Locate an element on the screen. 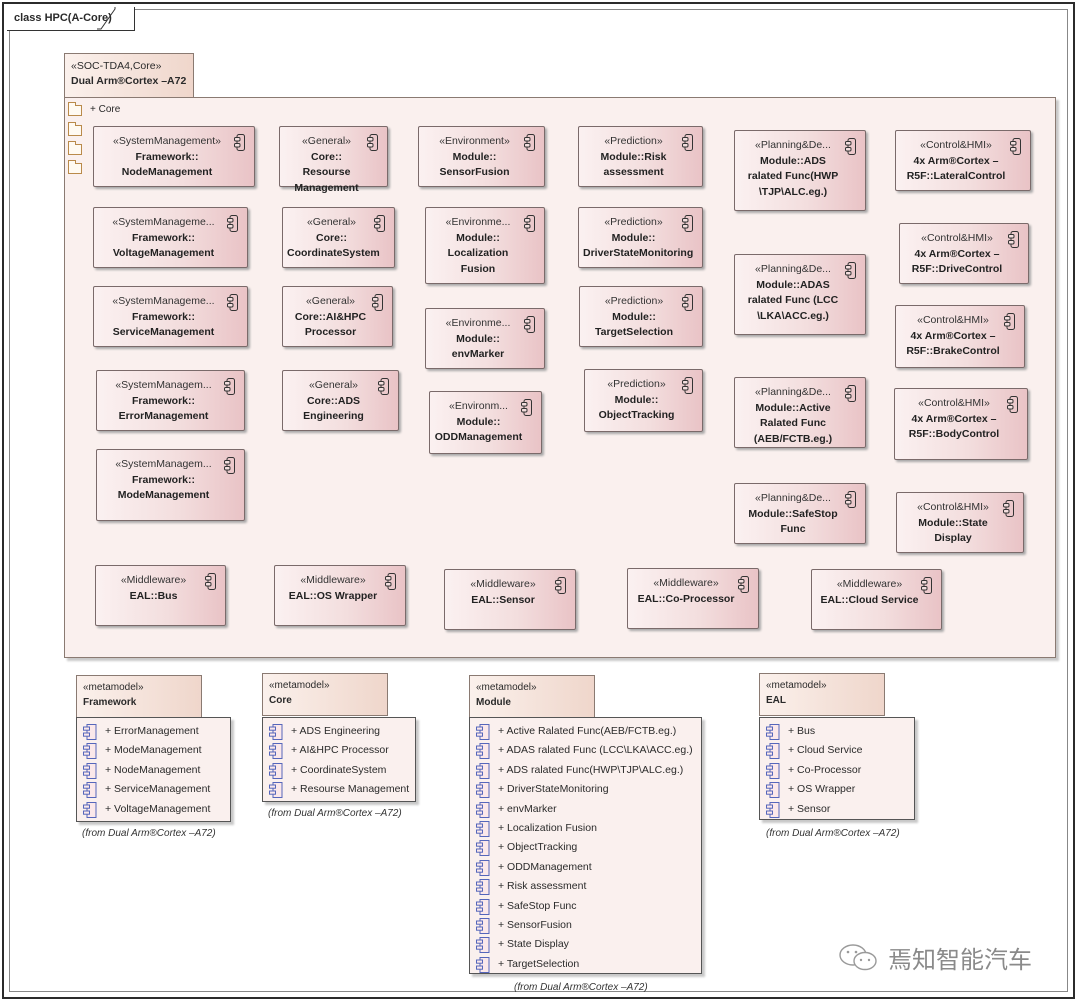 The image size is (1080, 1003). component-box: «Middleware» EAL::Co-Processor is located at coordinates (693, 598).